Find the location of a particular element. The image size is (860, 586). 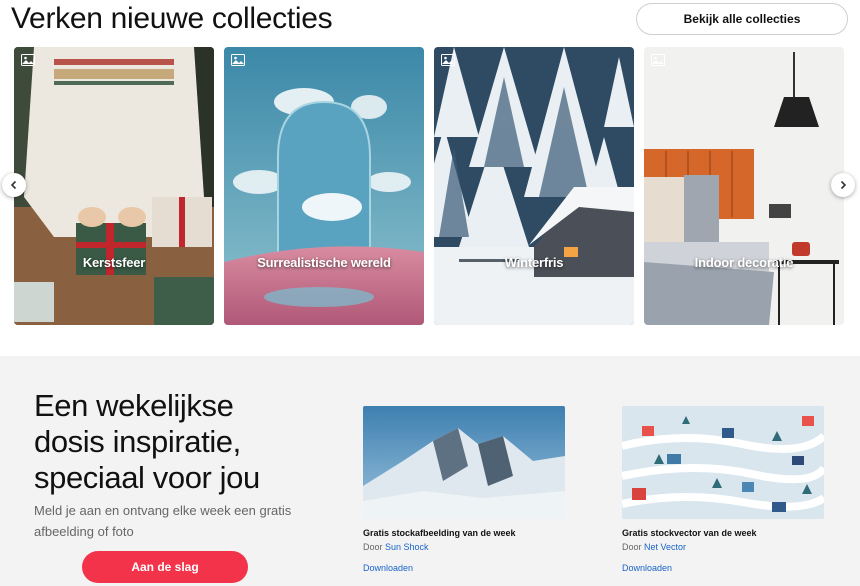

headline-line: Een wekelijkse is located at coordinates (134, 405).